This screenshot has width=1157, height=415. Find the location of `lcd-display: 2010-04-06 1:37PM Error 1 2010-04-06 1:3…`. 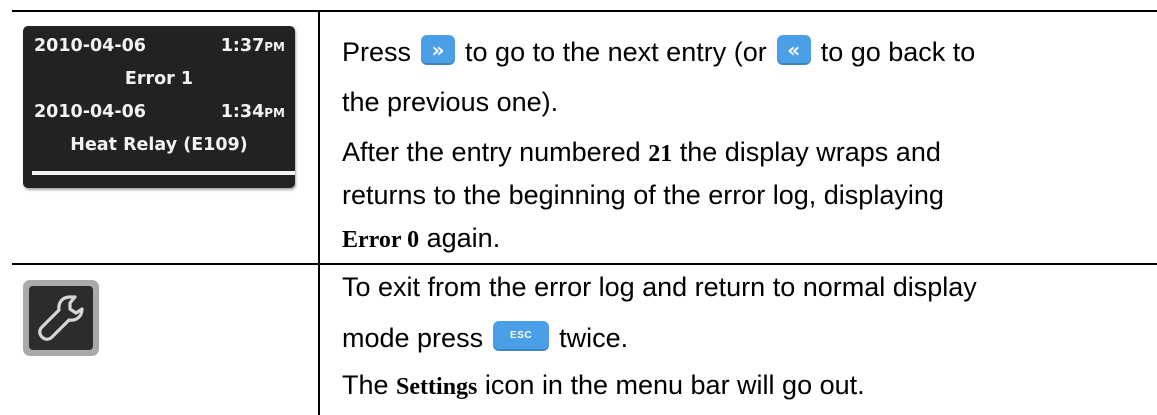

lcd-display: 2010-04-06 1:37PM Error 1 2010-04-06 1:3… is located at coordinates (159, 107).